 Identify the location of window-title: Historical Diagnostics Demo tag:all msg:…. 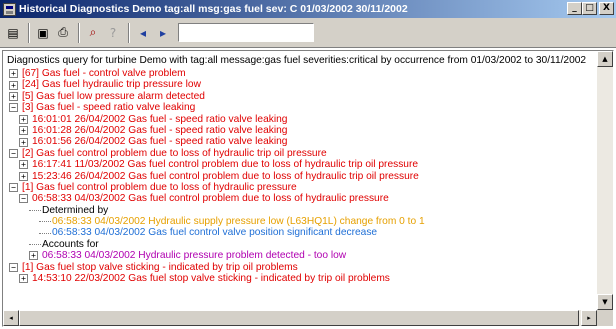
(213, 9).